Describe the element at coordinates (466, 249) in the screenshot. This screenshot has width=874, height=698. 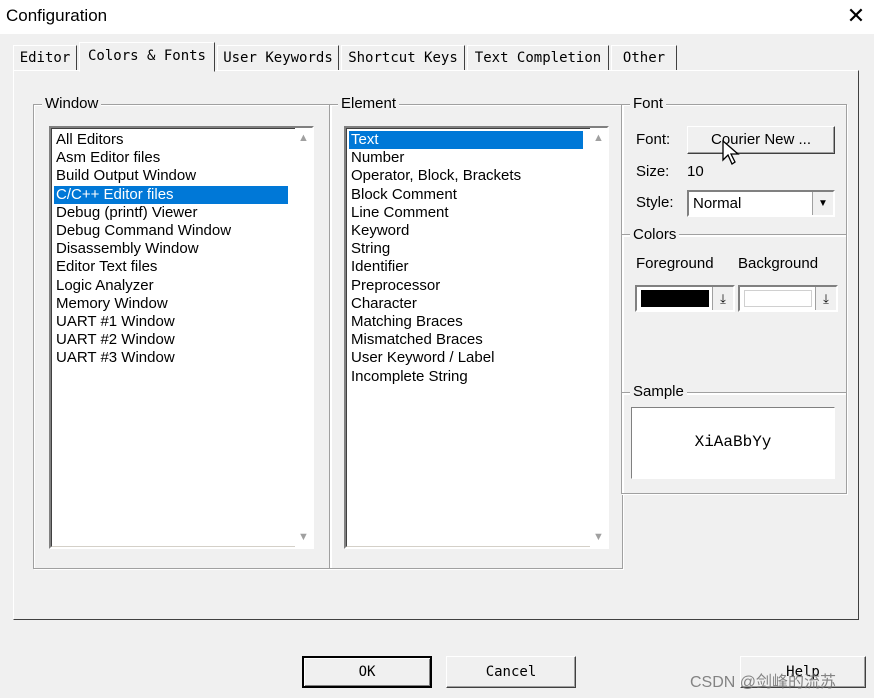
I see `list-item: String` at that location.